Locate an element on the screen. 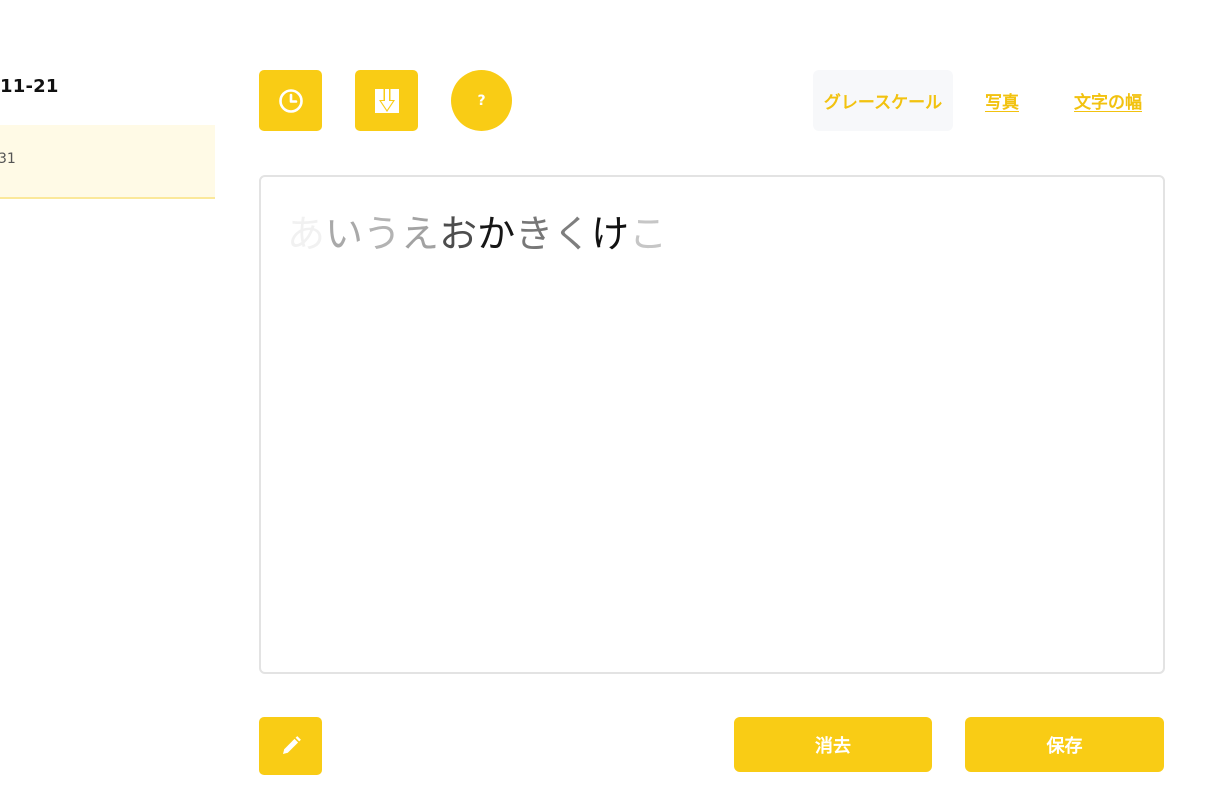 Image resolution: width=1217 pixels, height=811 pixels. help-icon: ? is located at coordinates (481, 100).